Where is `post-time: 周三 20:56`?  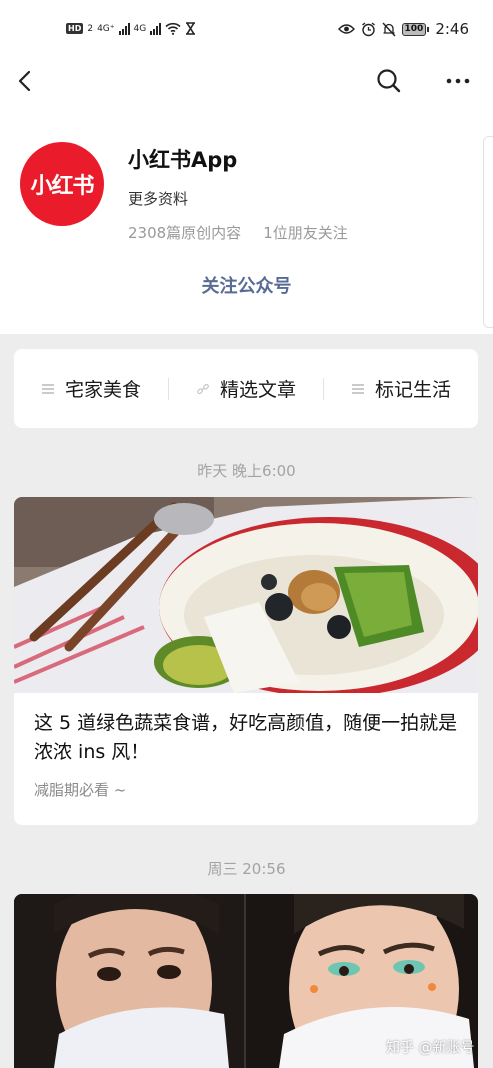 post-time: 周三 20:56 is located at coordinates (246, 869).